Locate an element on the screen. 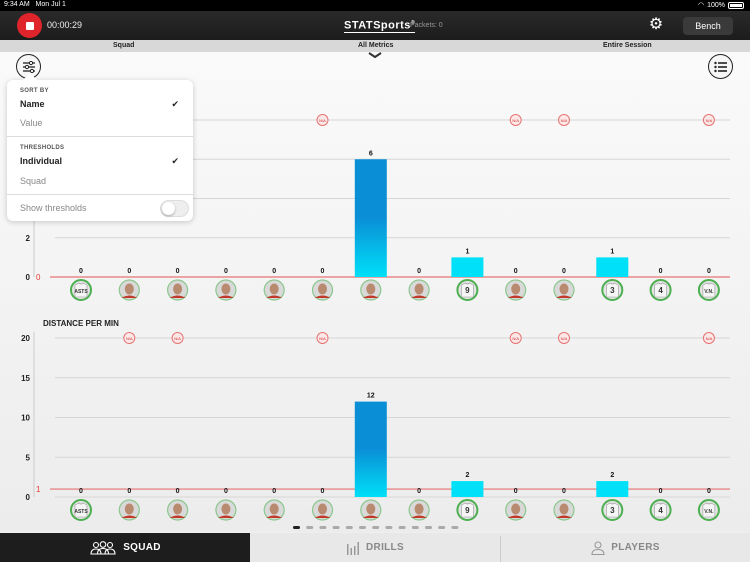 The image size is (750, 562). show-thresholds-label: Show thresholds is located at coordinates (53, 208).